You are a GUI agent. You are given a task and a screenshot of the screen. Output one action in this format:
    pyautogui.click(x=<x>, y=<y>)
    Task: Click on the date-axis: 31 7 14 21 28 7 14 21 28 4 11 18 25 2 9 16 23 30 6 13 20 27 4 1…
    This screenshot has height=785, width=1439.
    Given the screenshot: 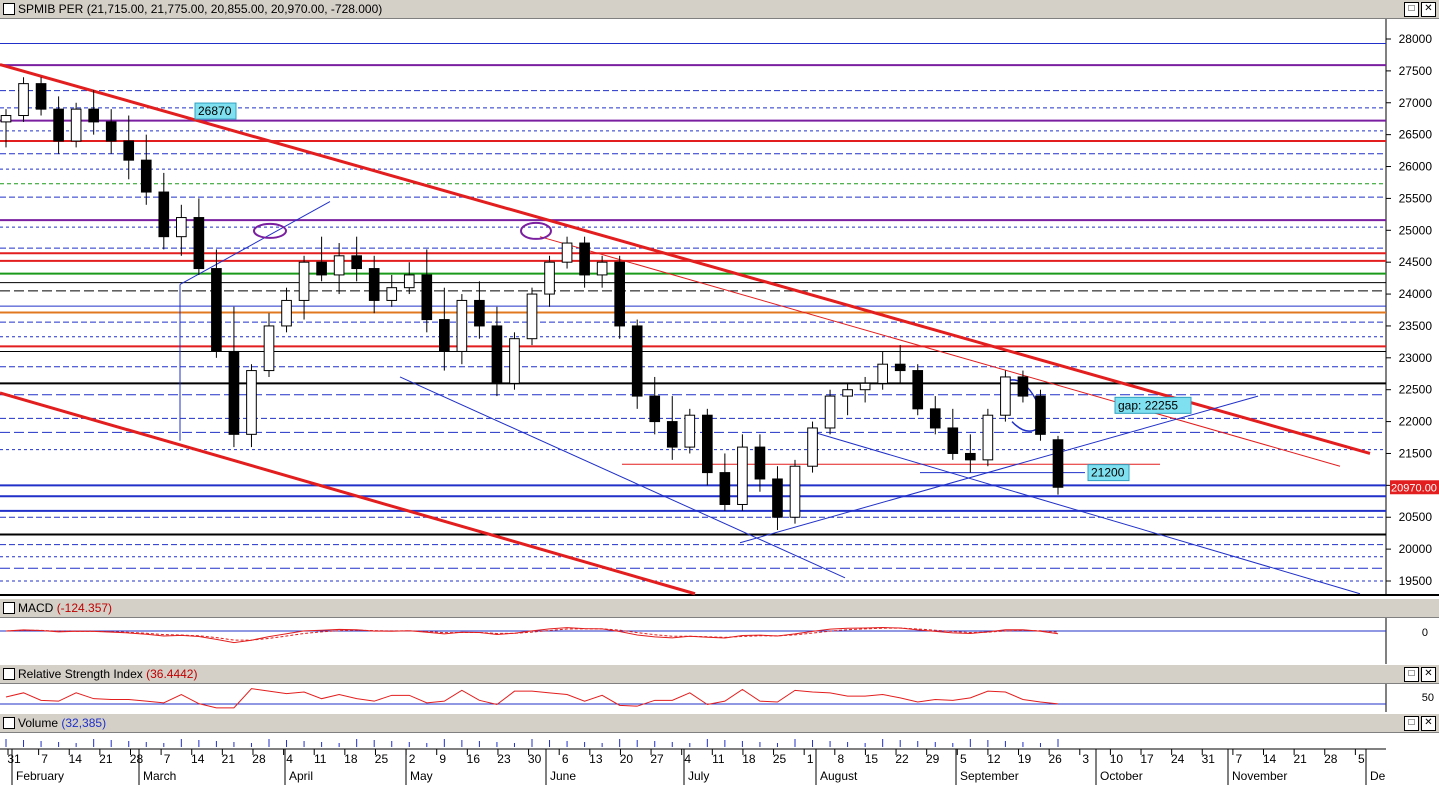 What is the action you would take?
    pyautogui.click(x=719, y=759)
    